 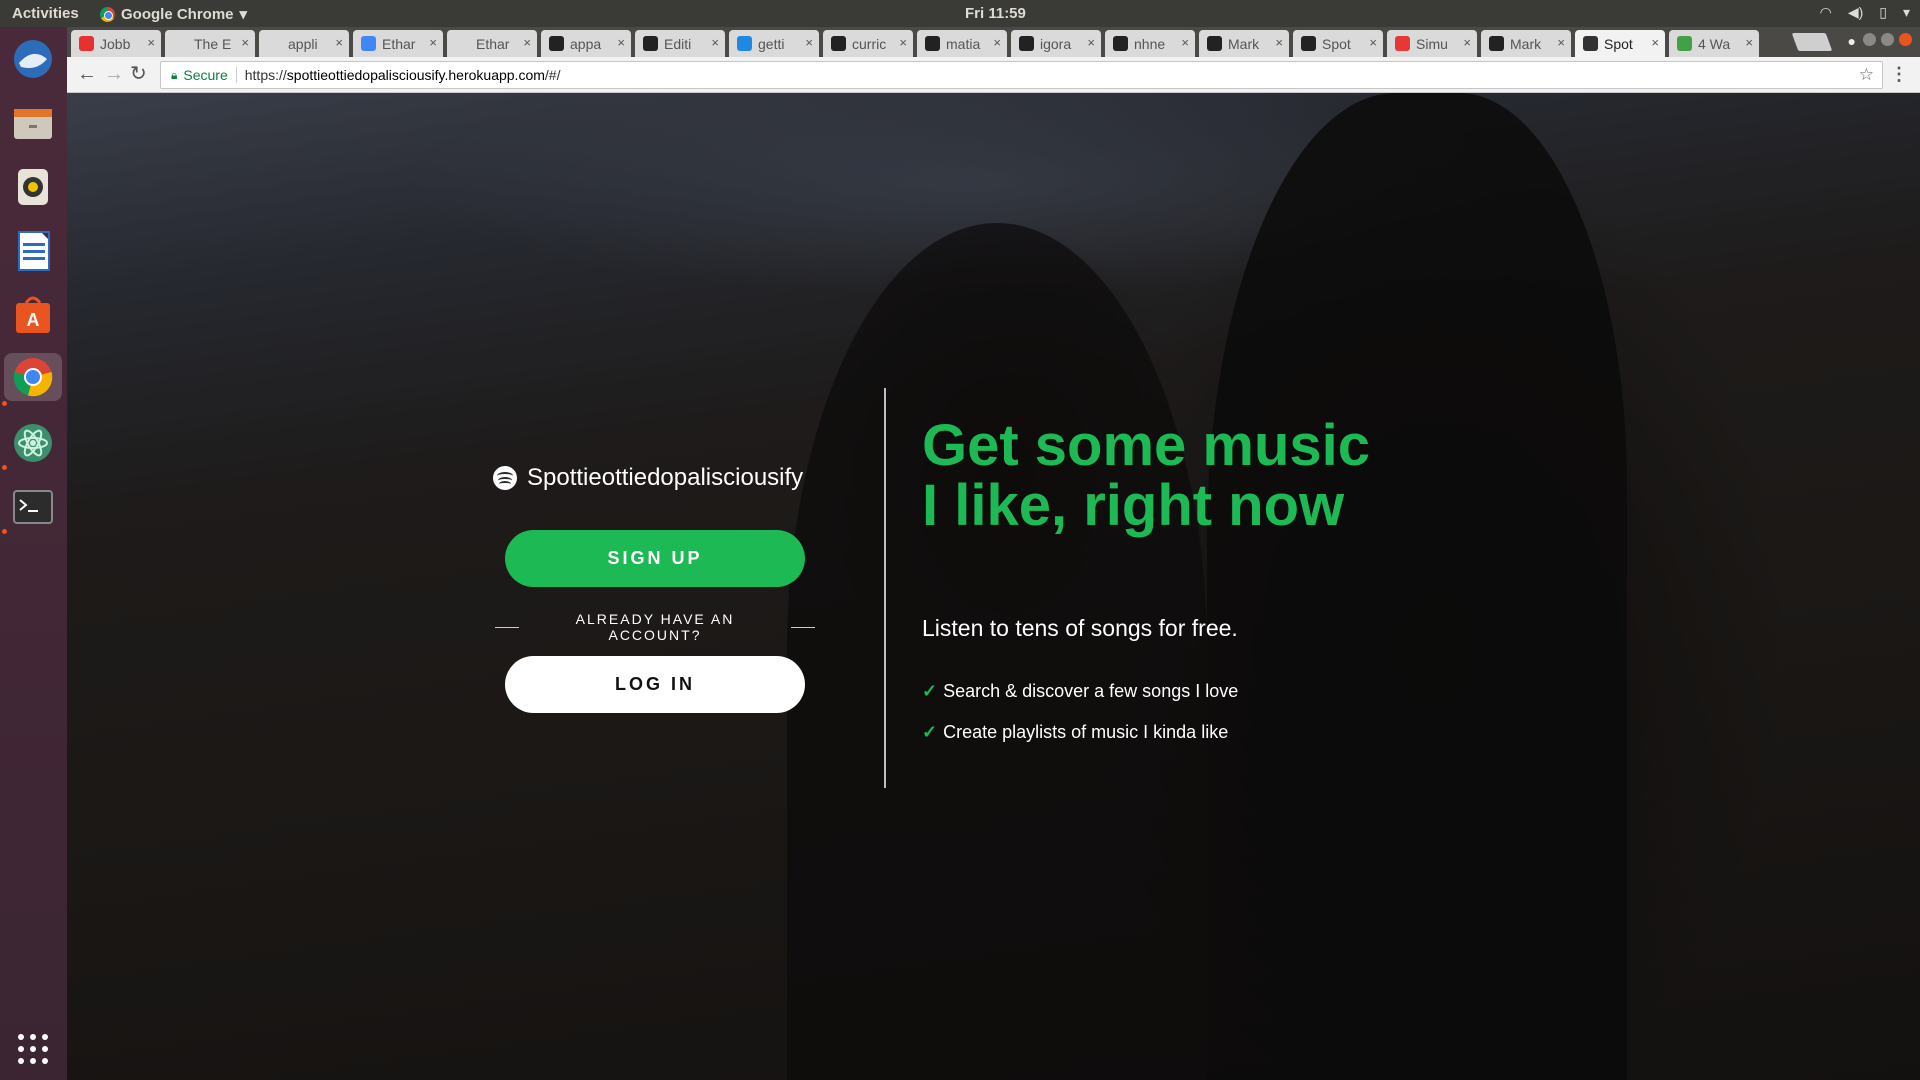 What do you see at coordinates (1080, 628) in the screenshot?
I see `subheadline: Listen to tens of songs for free.` at bounding box center [1080, 628].